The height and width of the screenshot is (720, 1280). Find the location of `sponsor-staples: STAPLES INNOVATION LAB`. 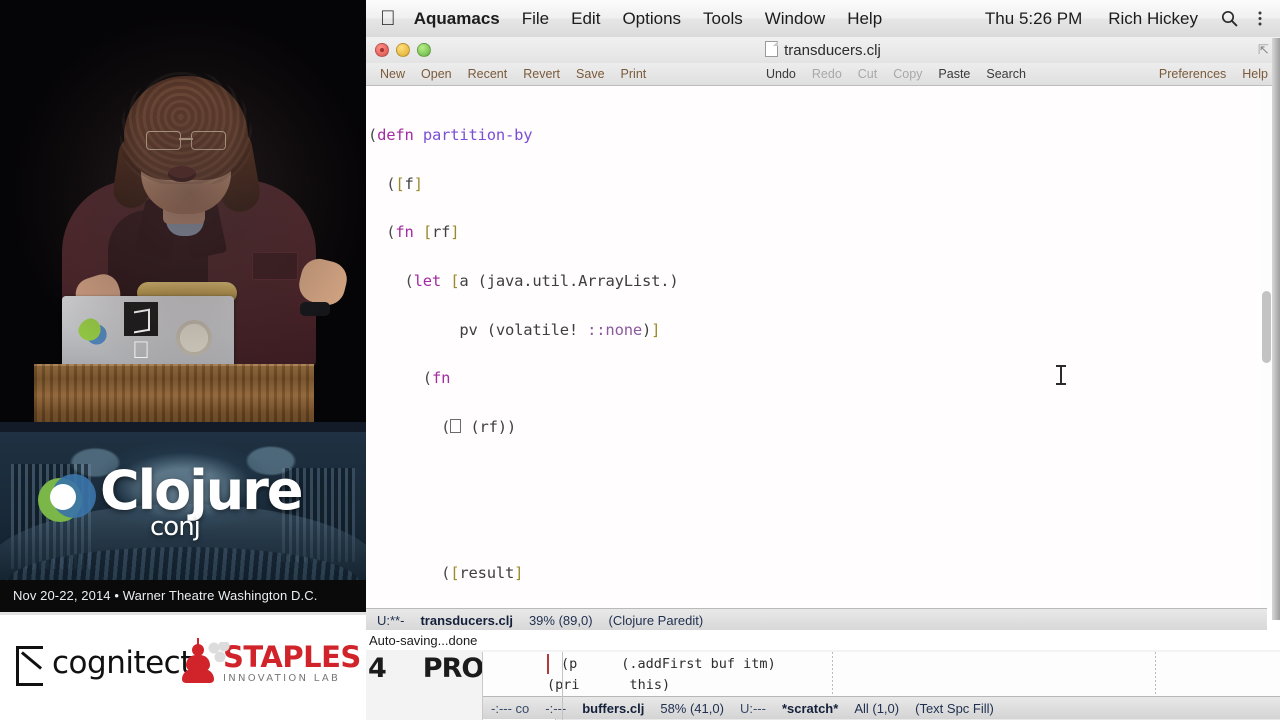

sponsor-staples: STAPLES INNOVATION LAB is located at coordinates (270, 662).